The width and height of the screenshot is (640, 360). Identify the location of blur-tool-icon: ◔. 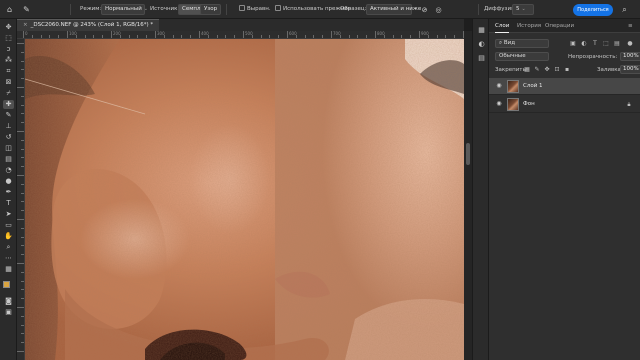
(8, 170).